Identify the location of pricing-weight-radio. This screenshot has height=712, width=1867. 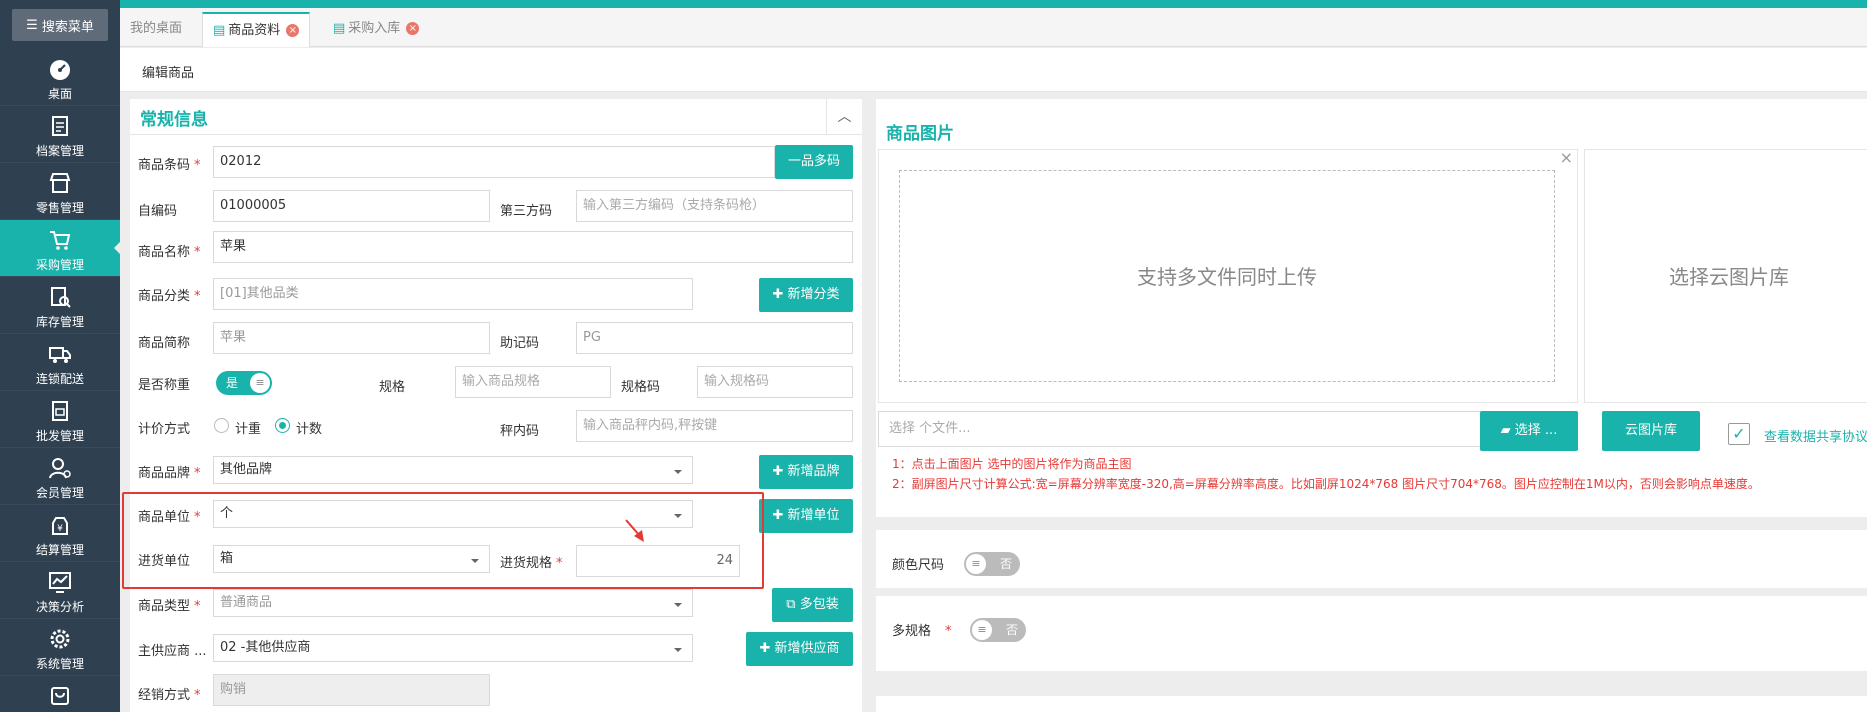
(221, 425).